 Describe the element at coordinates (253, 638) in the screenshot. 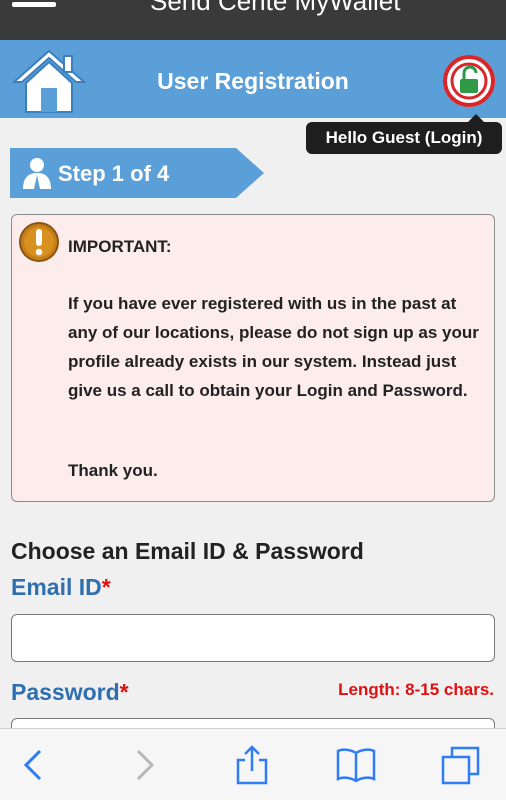

I see `email-field` at that location.